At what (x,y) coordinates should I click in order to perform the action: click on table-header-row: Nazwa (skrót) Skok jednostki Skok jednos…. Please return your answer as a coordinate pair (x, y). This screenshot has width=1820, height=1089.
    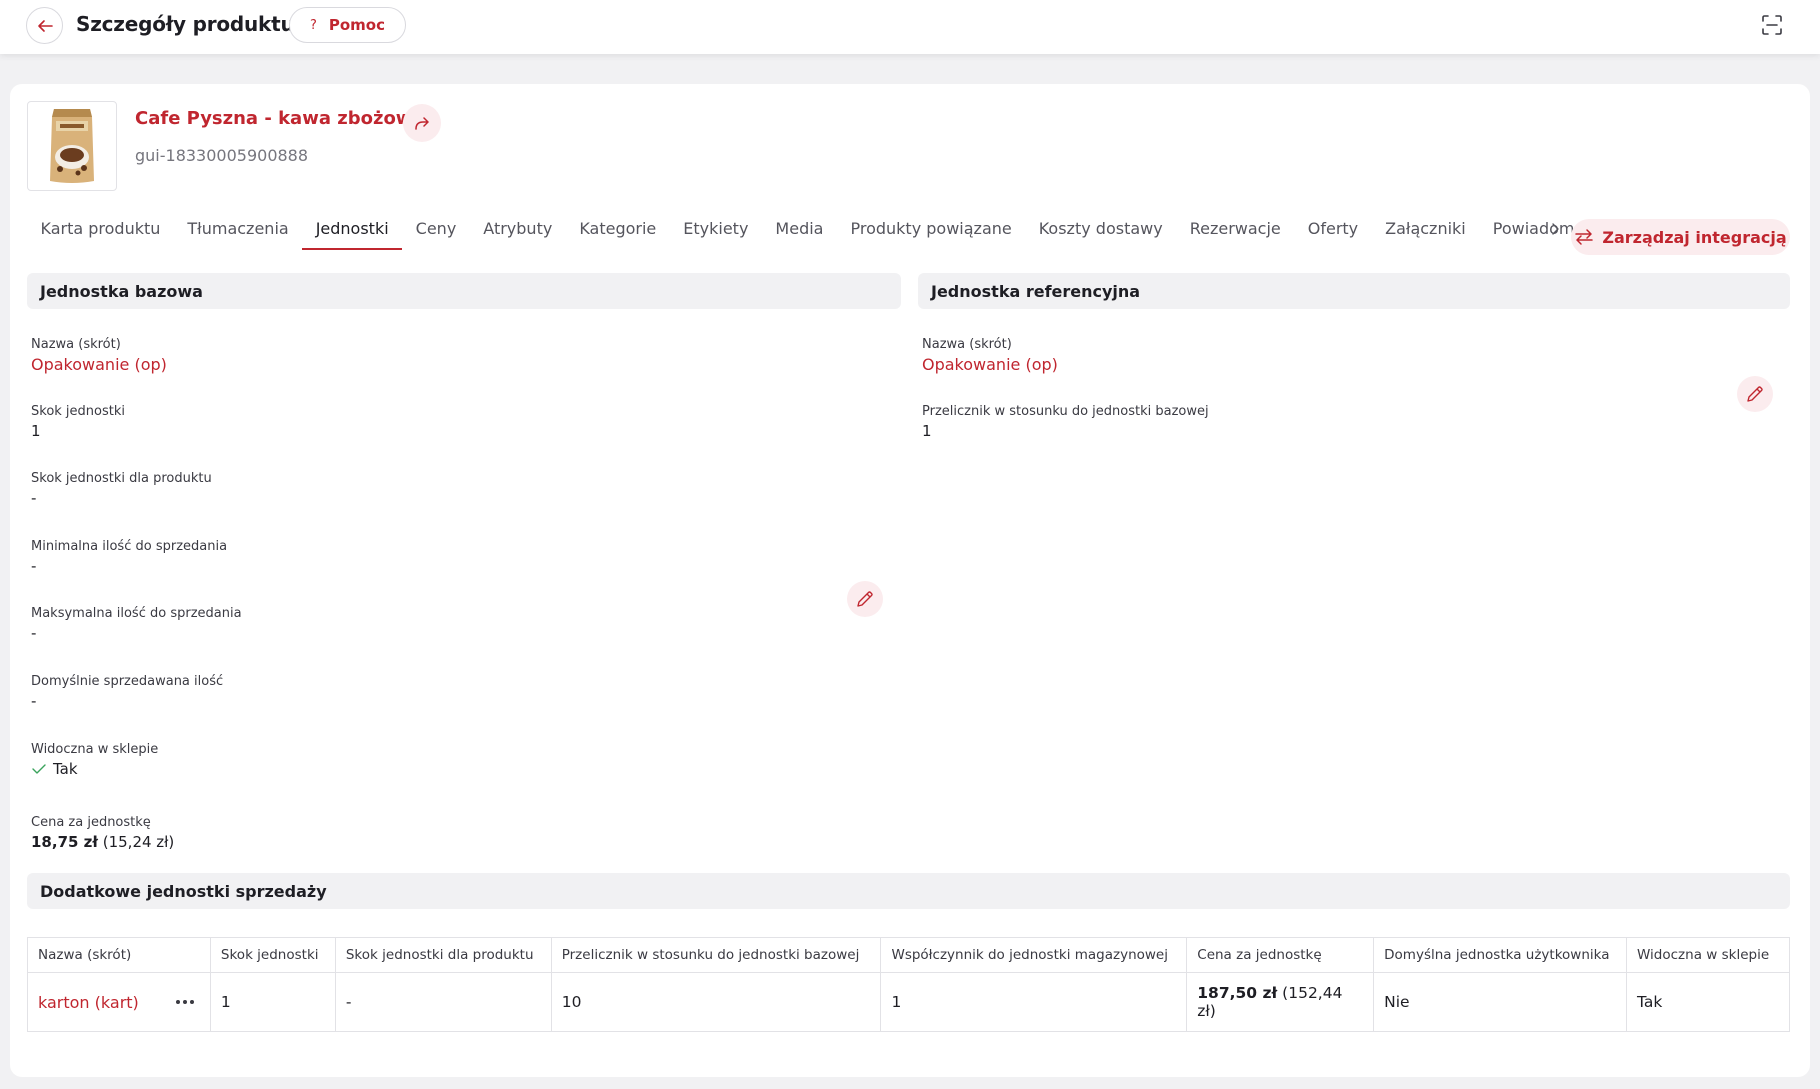
    Looking at the image, I should click on (908, 955).